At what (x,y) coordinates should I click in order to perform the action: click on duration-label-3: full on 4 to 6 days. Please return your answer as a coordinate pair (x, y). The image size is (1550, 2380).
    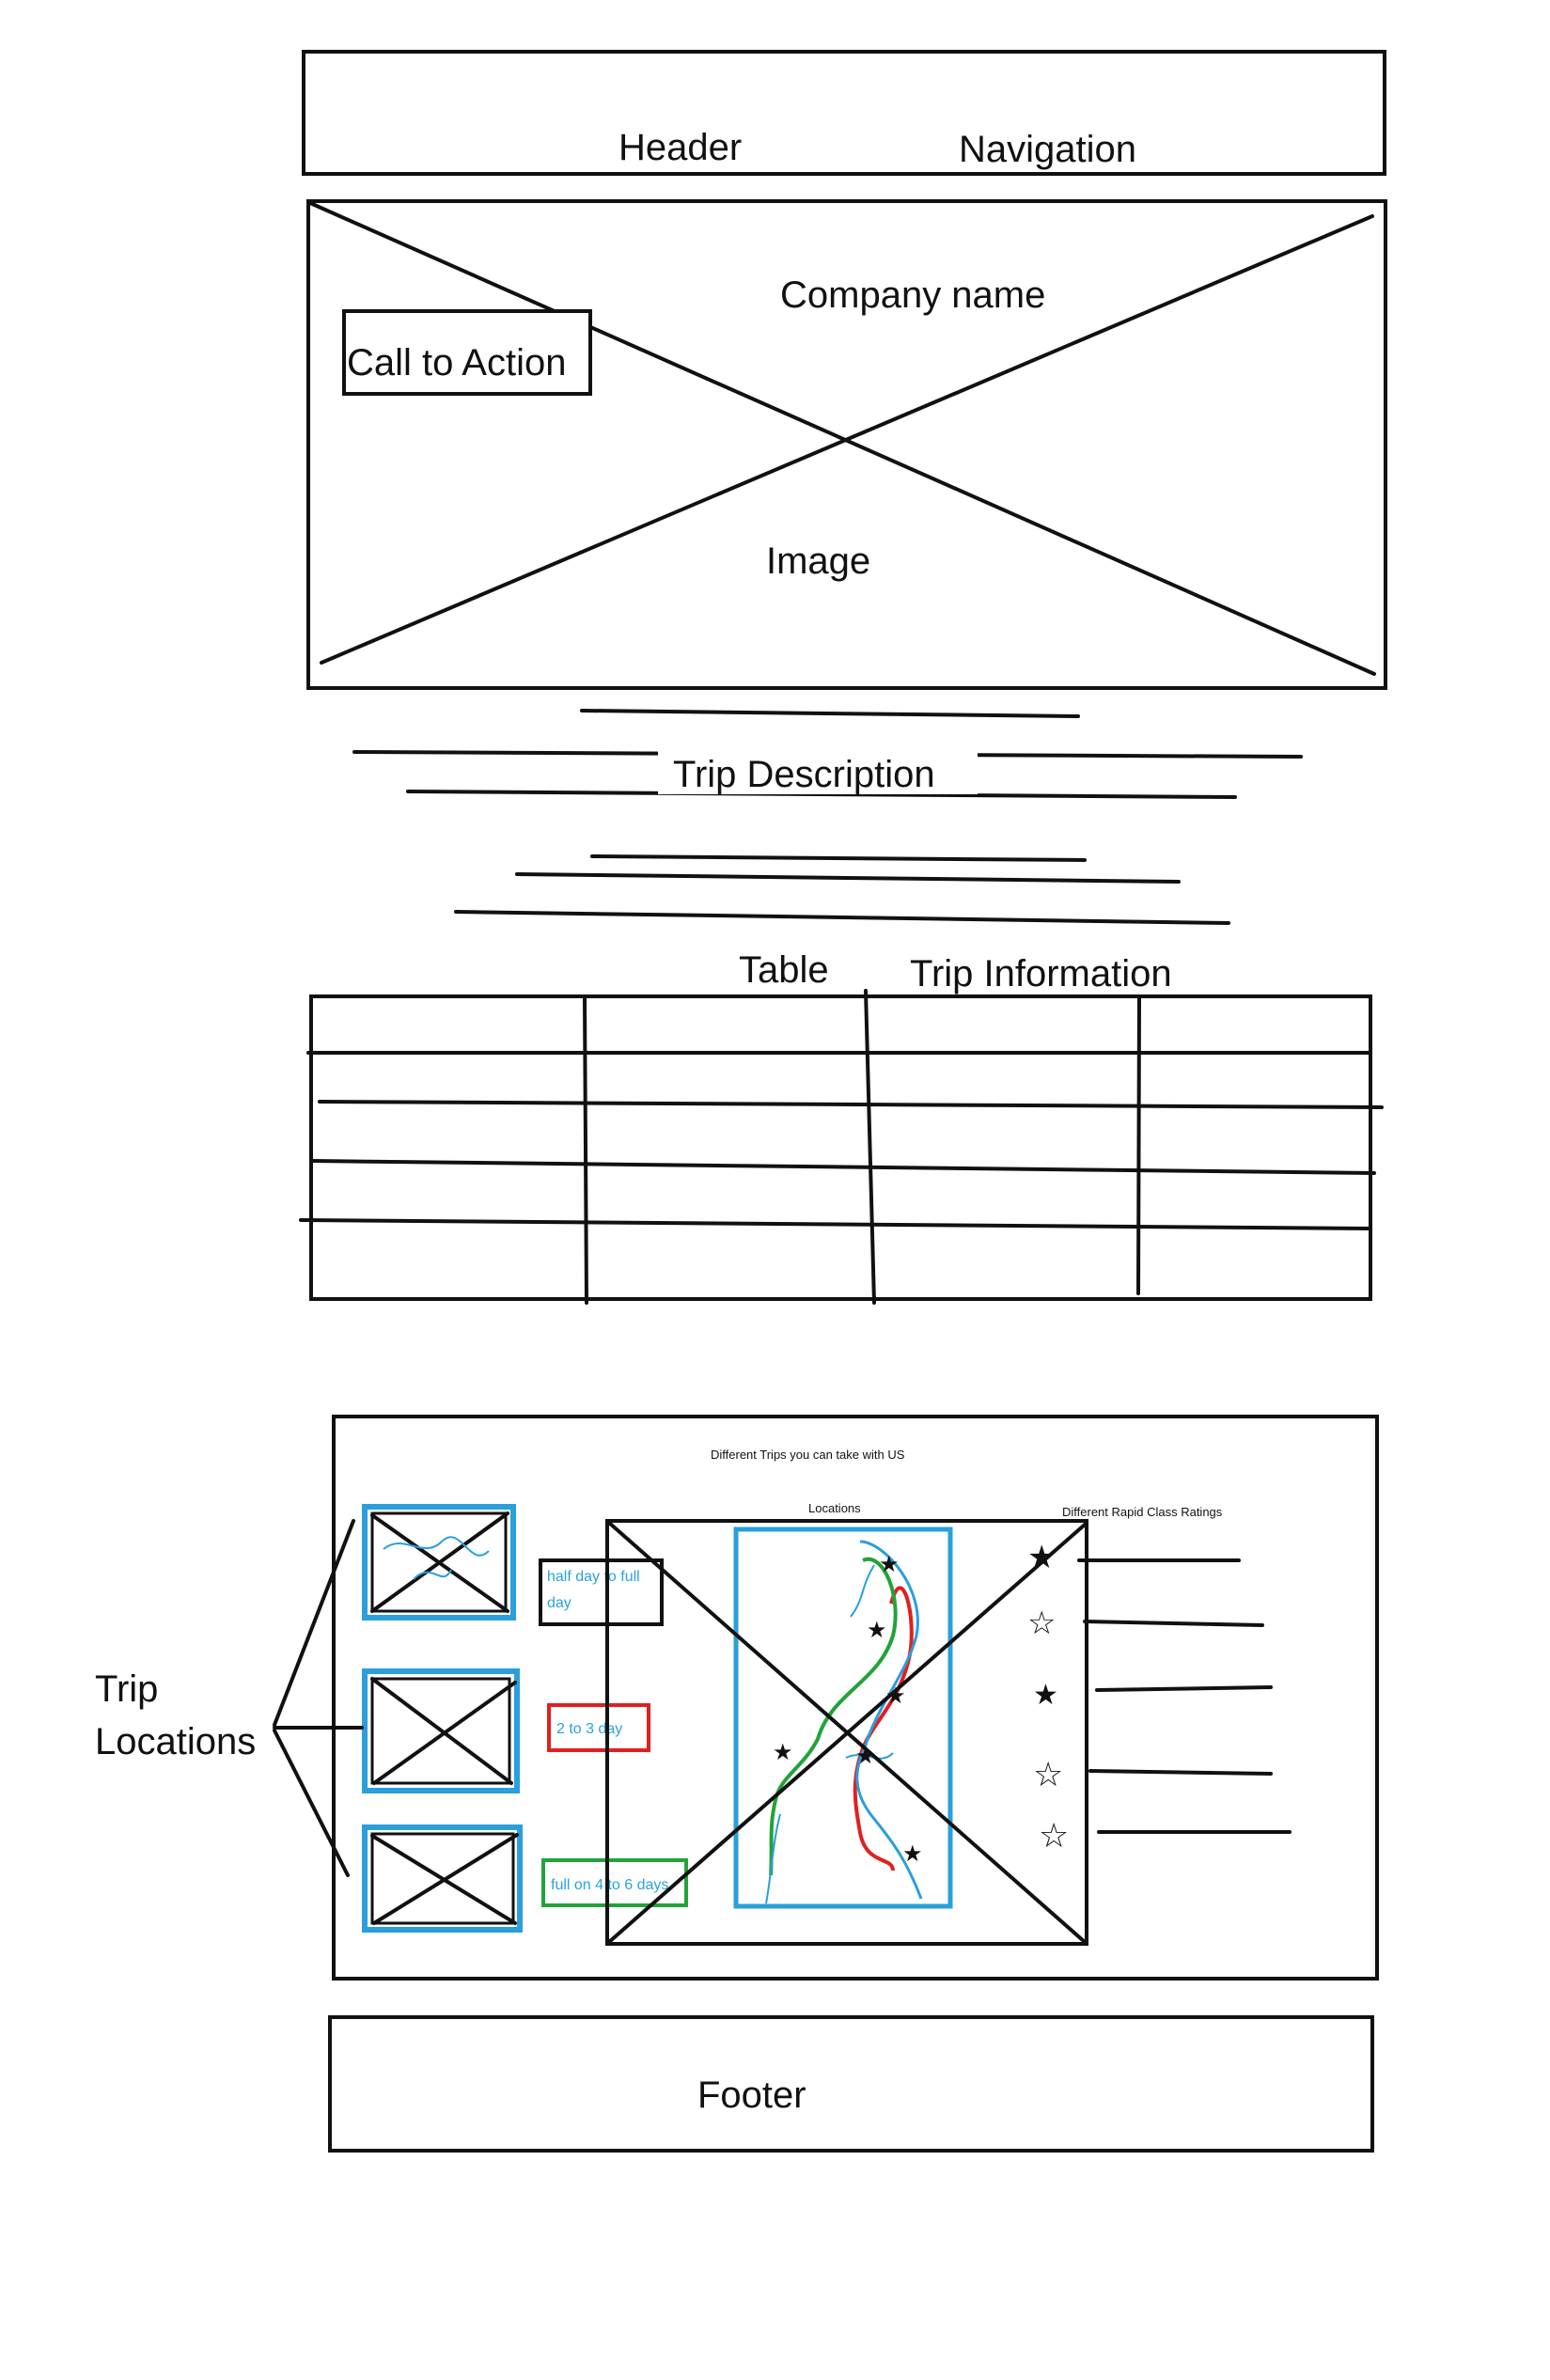
    Looking at the image, I should click on (609, 1885).